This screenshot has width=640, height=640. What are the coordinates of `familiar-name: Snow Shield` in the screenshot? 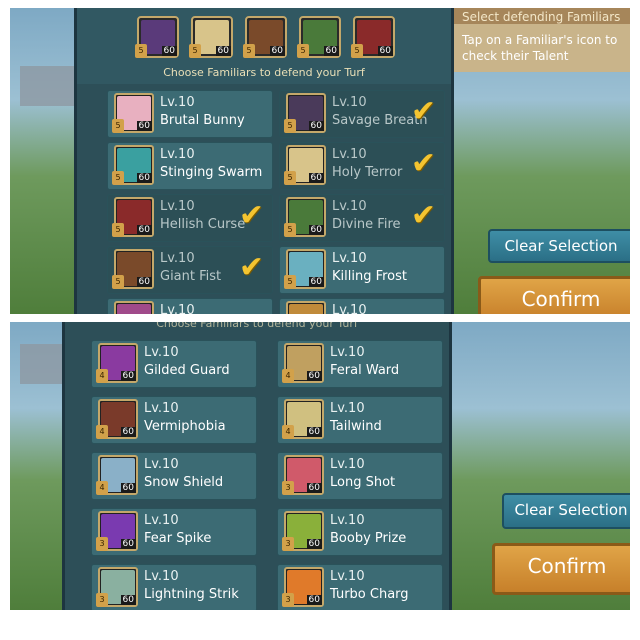 It's located at (184, 482).